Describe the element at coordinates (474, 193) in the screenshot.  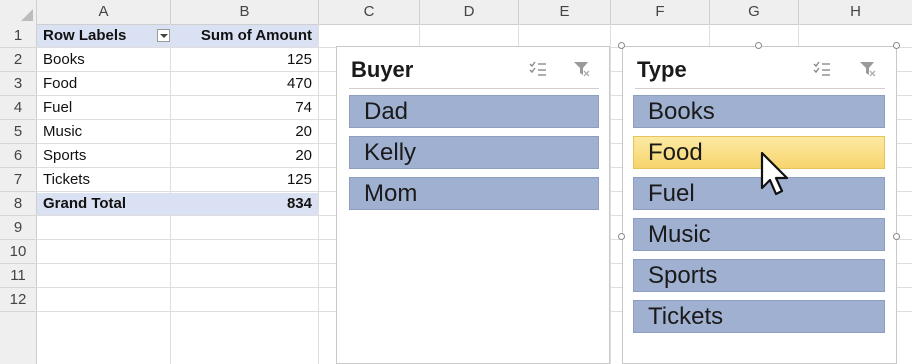
I see `buyer-slicer-item: Mom` at that location.